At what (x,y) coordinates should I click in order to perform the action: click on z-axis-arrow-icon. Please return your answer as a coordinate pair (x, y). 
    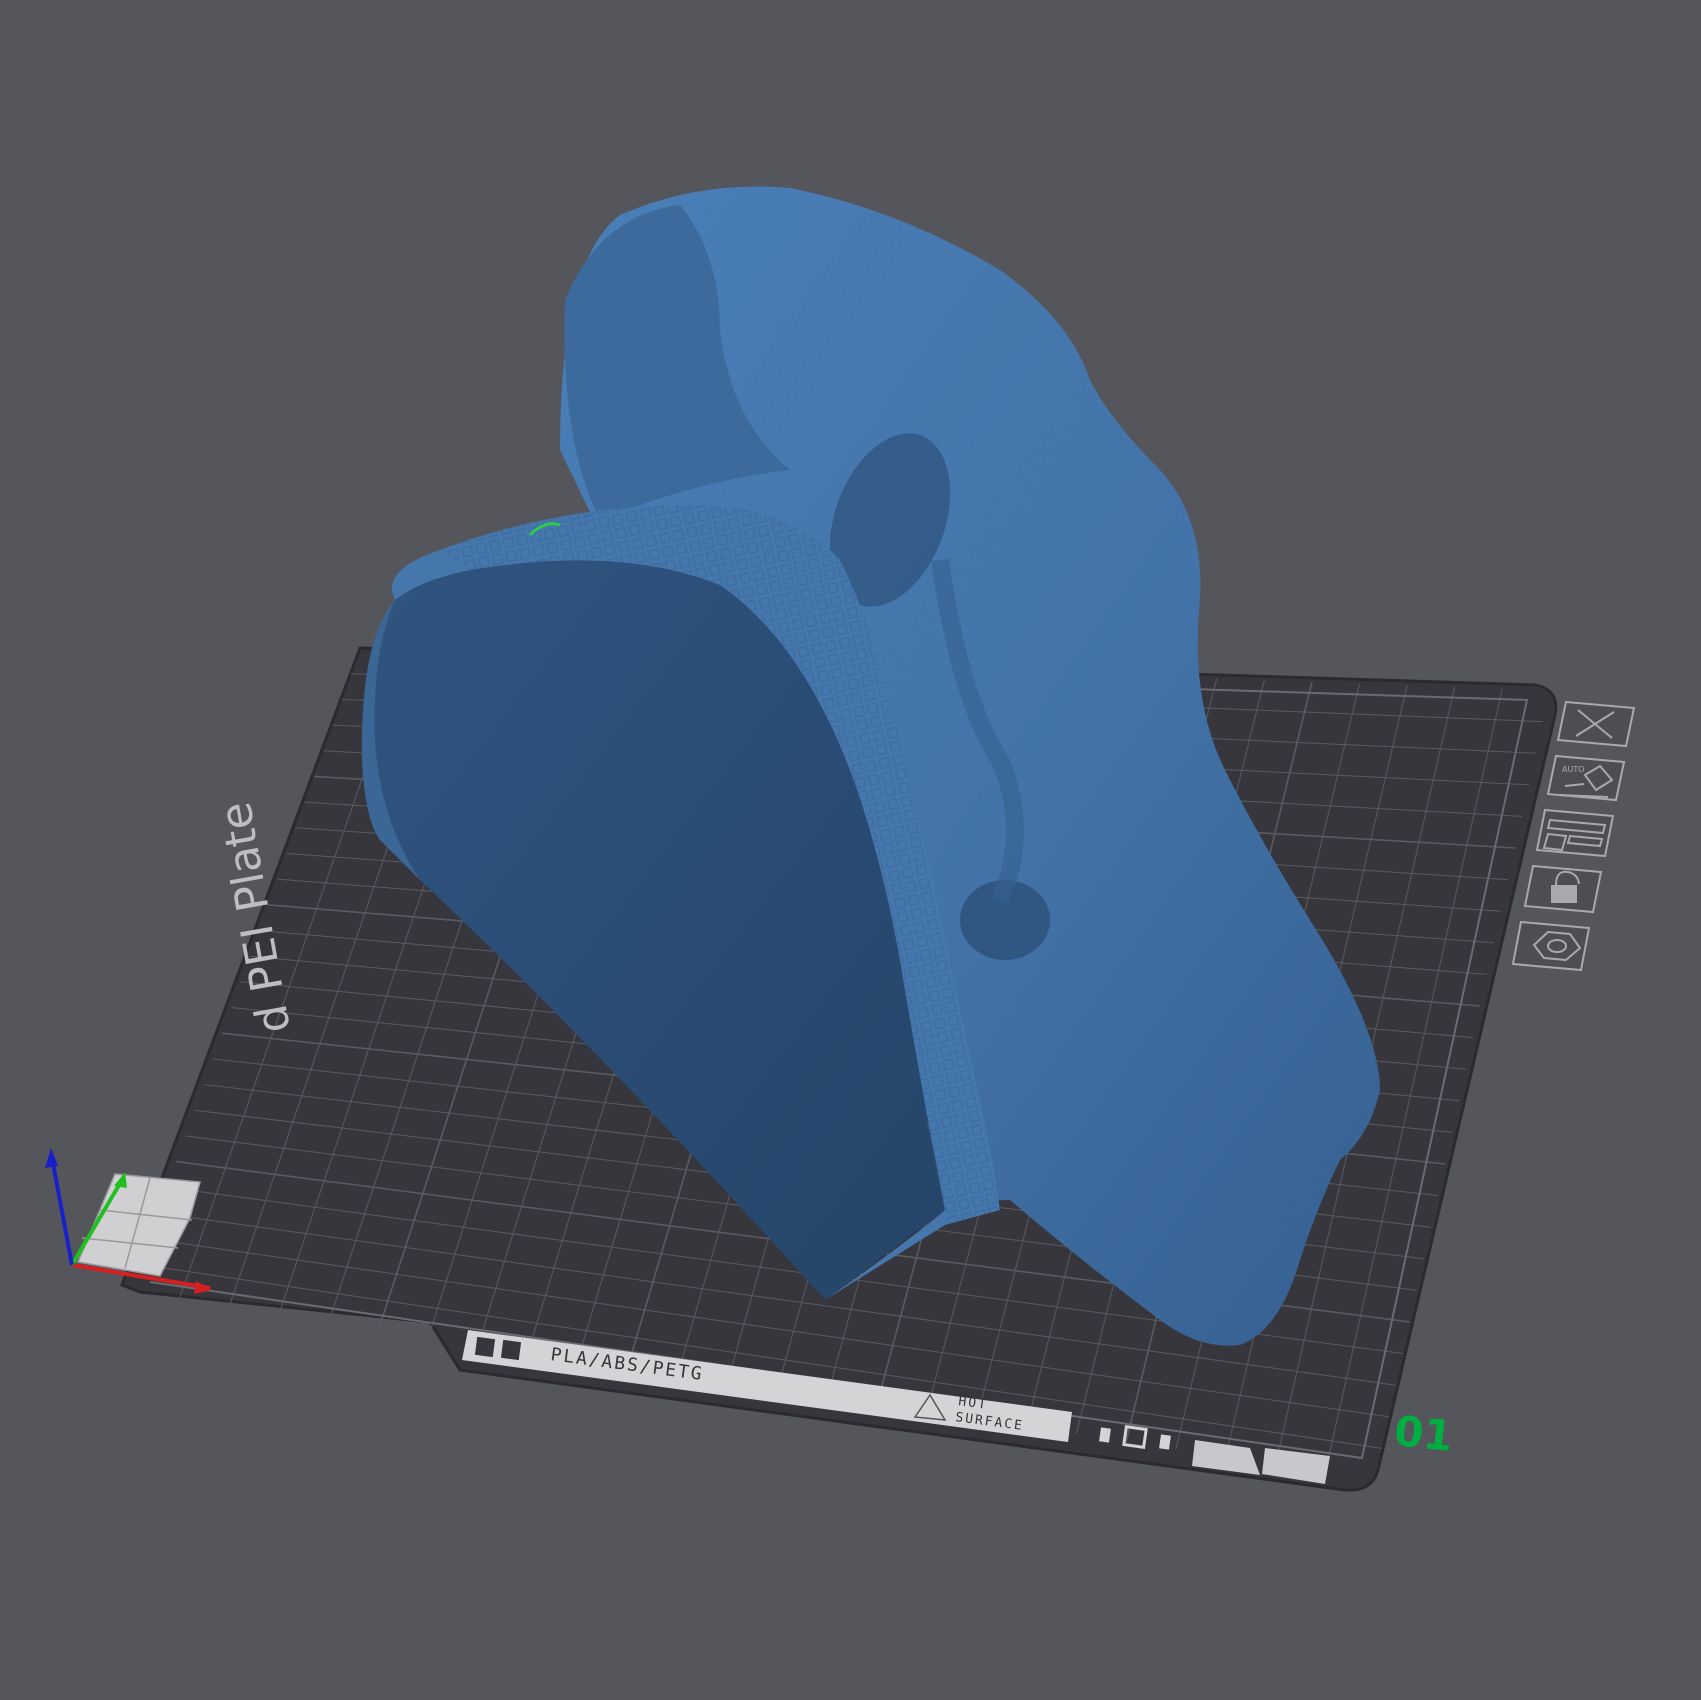
    Looking at the image, I should click on (51, 1158).